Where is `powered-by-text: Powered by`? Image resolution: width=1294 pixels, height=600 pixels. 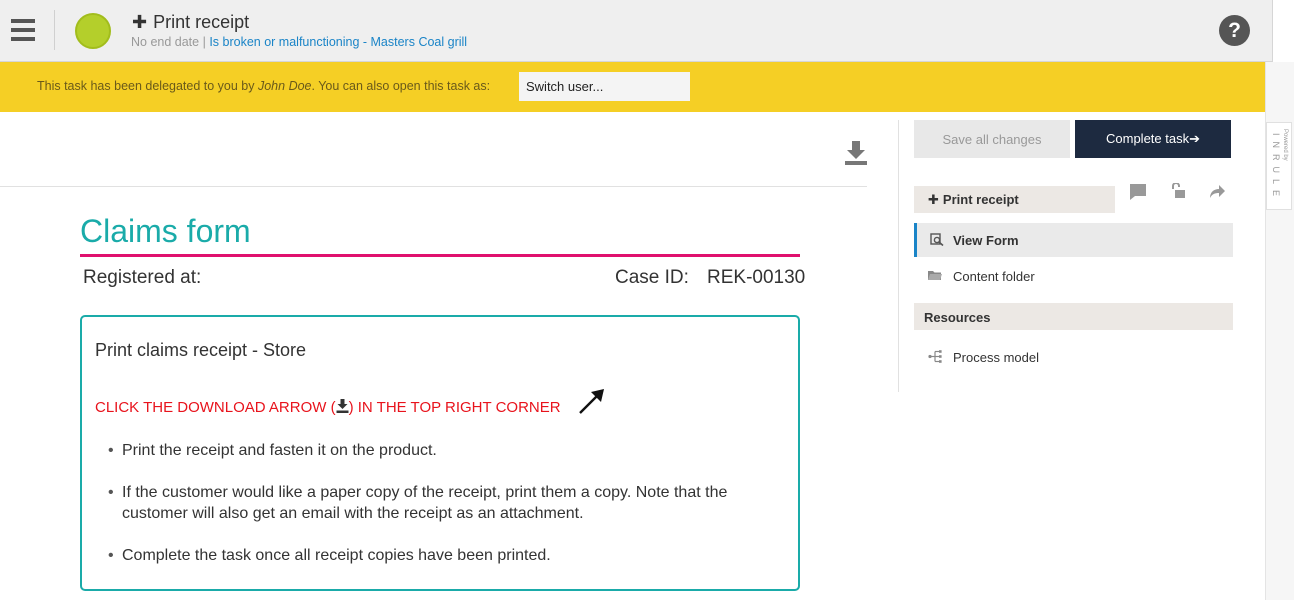
powered-by-text: Powered by is located at coordinates (1285, 145).